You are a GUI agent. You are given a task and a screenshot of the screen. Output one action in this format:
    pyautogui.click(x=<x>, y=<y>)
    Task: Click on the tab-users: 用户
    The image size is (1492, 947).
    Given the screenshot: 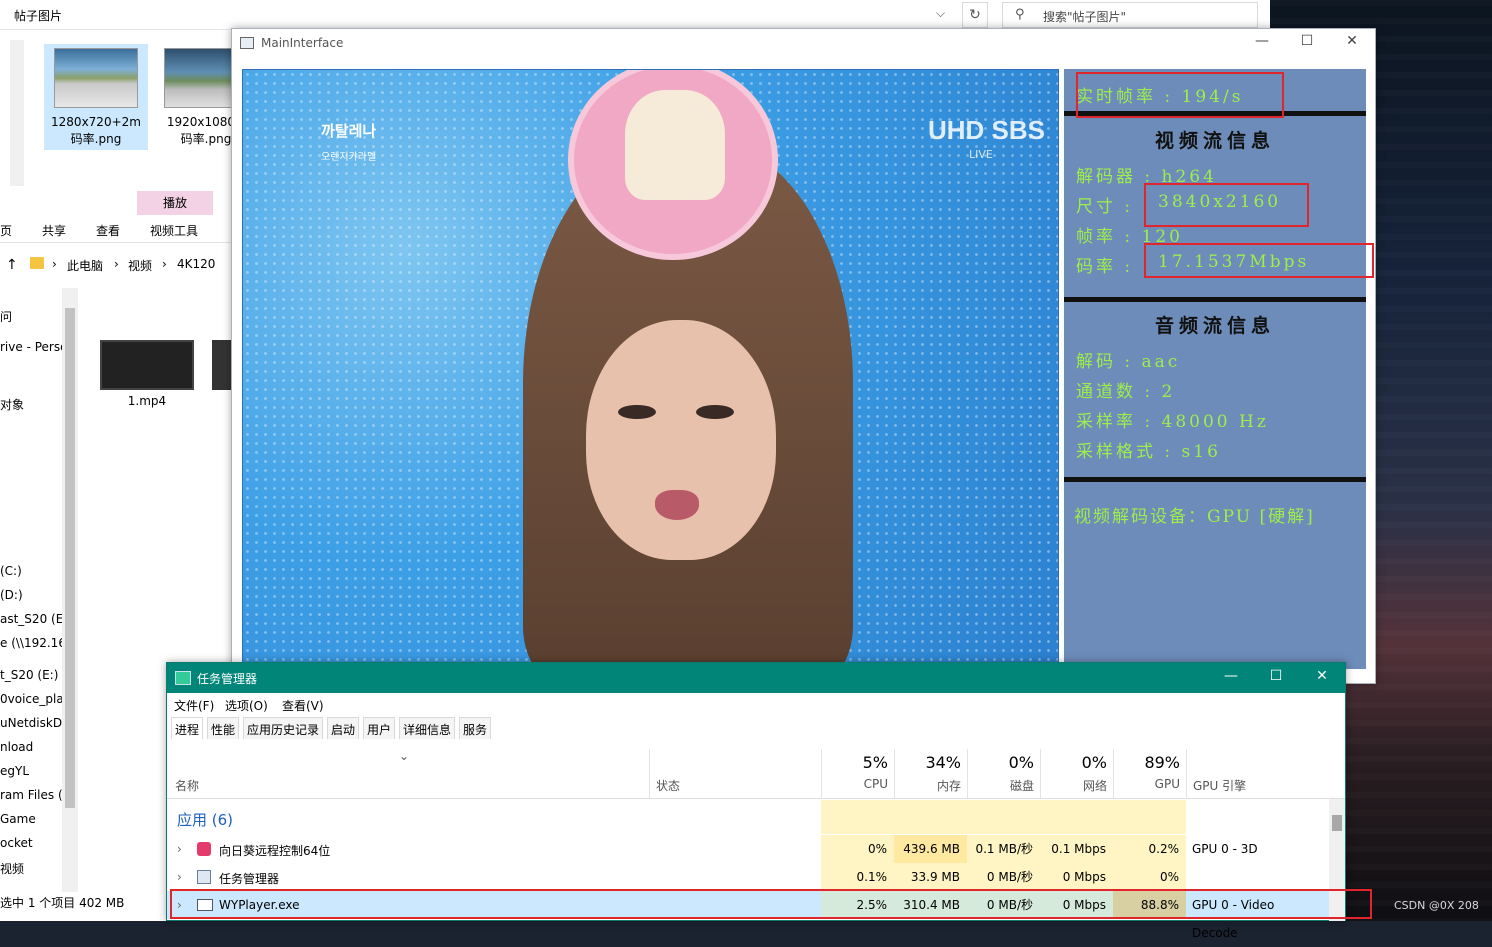 What is the action you would take?
    pyautogui.click(x=379, y=728)
    